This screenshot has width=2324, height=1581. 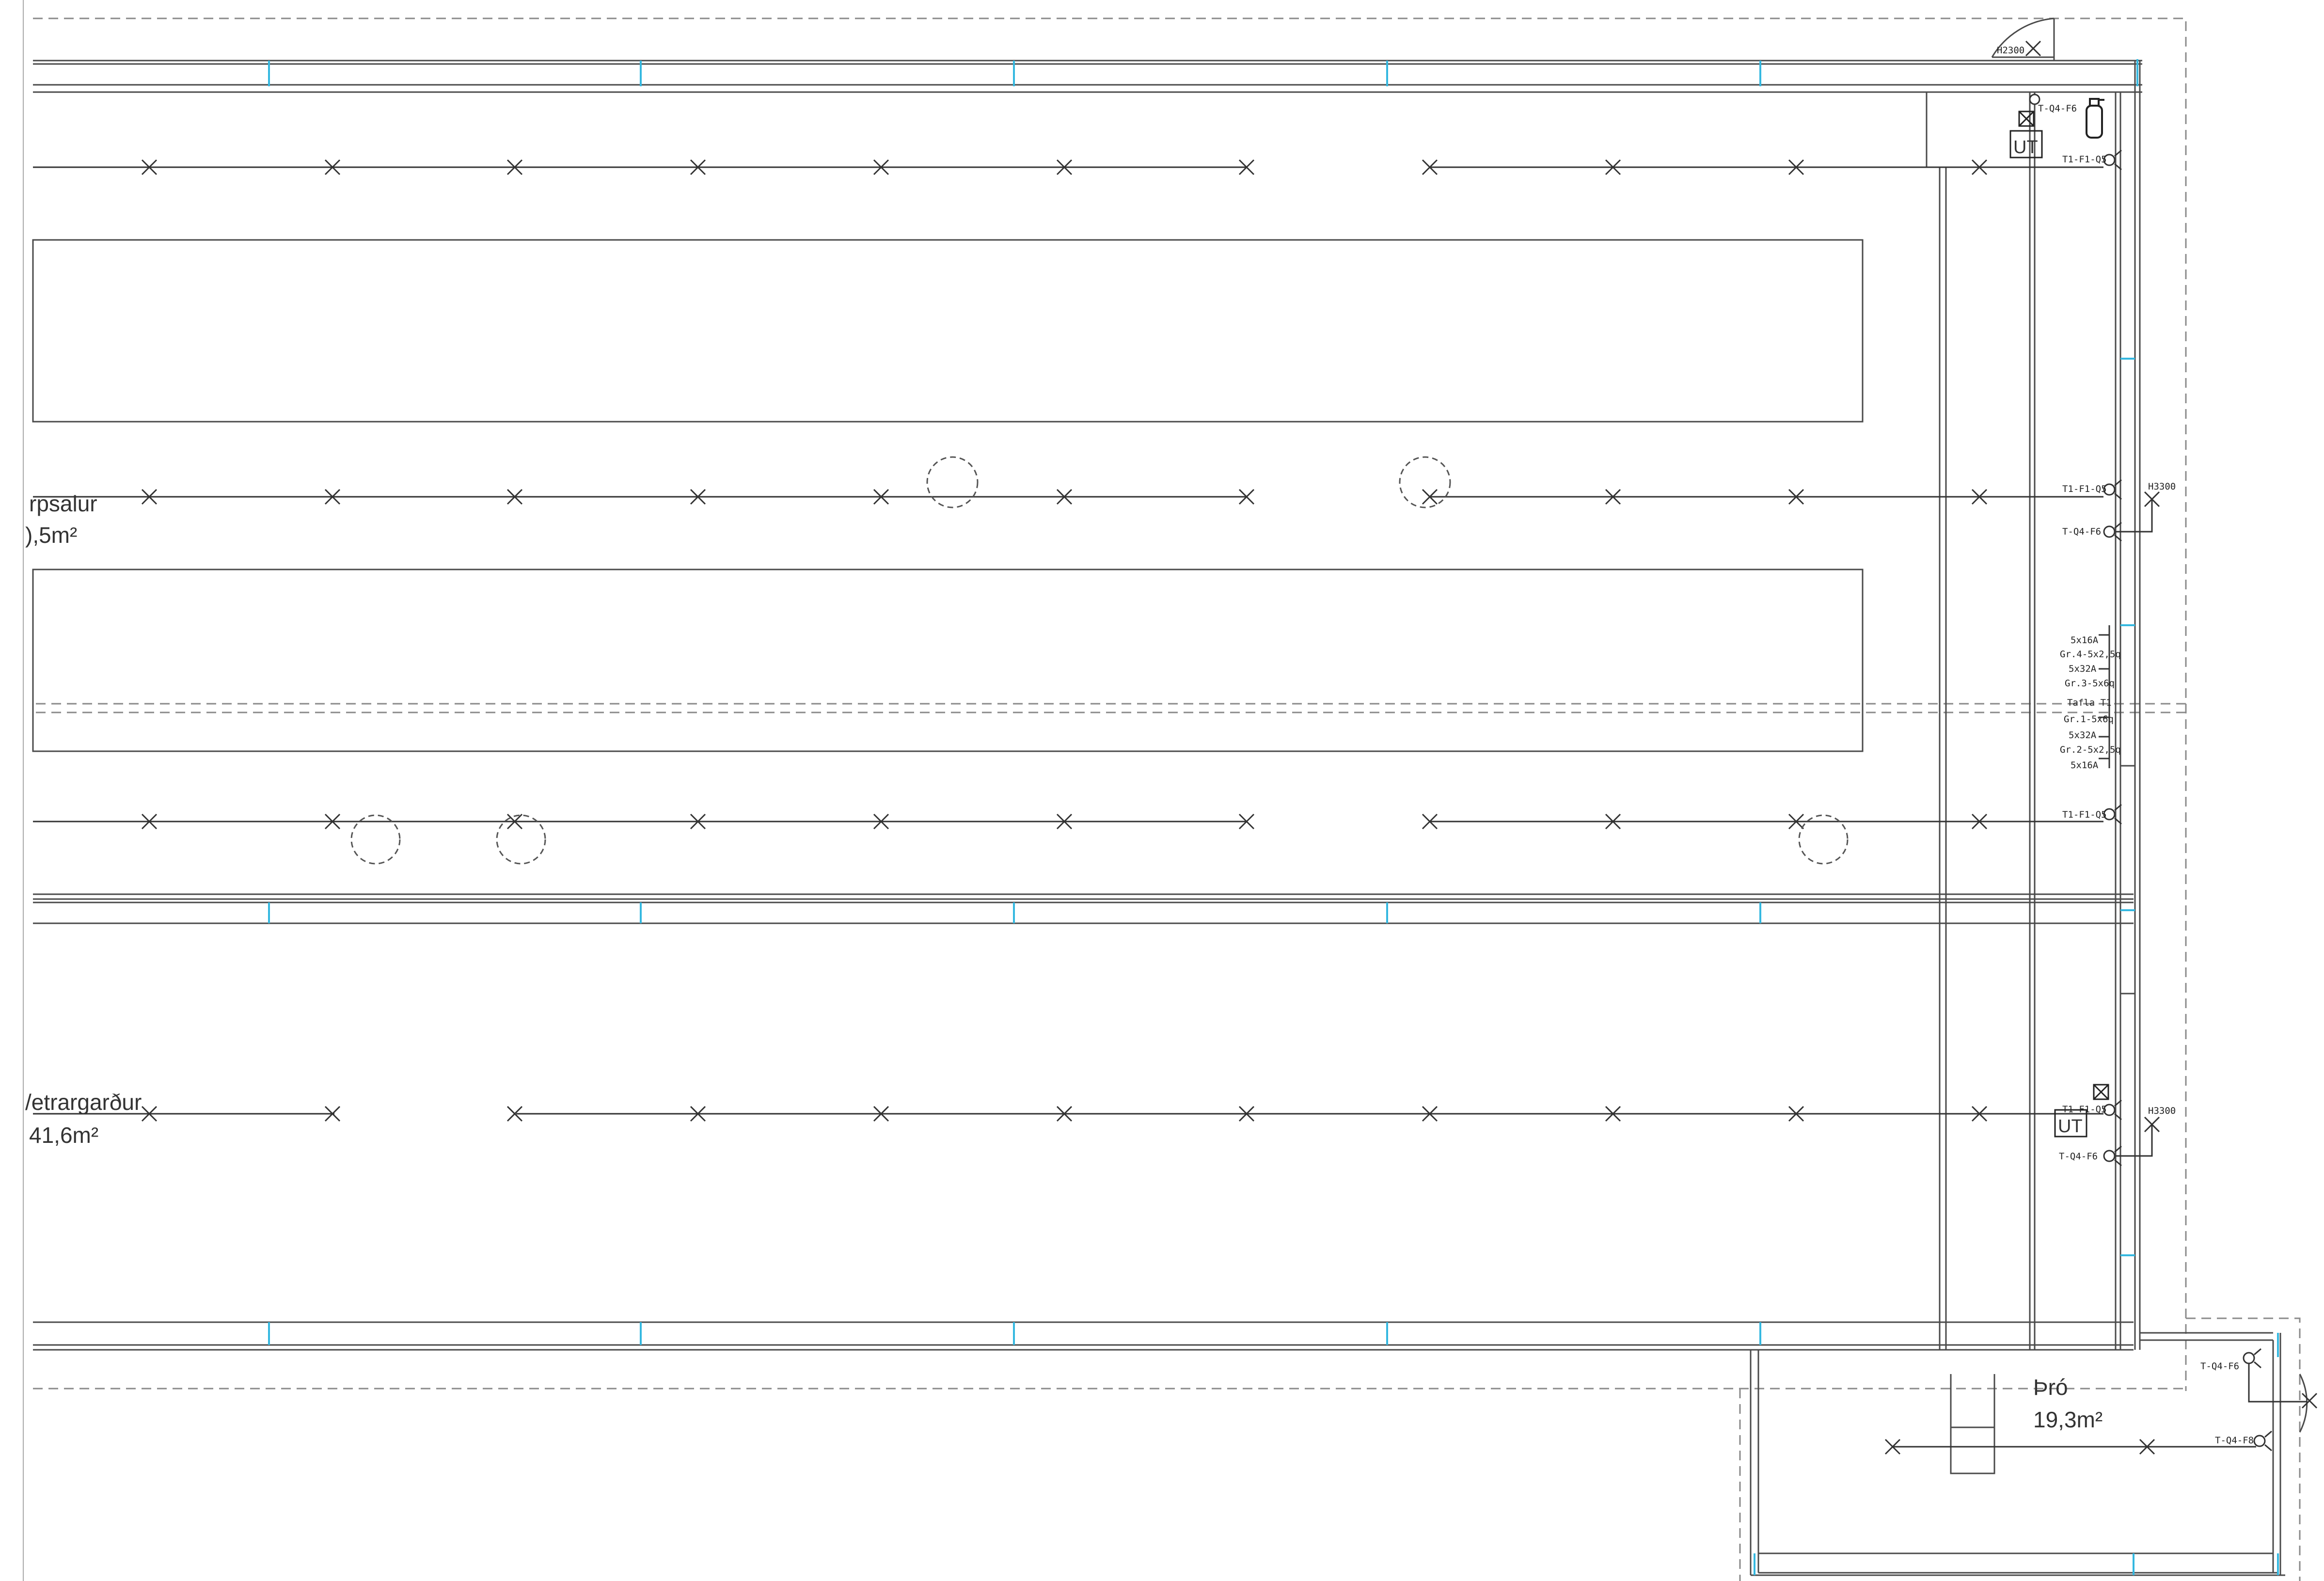 I want to click on panel-label: Gr.3-5x6q, so click(x=2090, y=684).